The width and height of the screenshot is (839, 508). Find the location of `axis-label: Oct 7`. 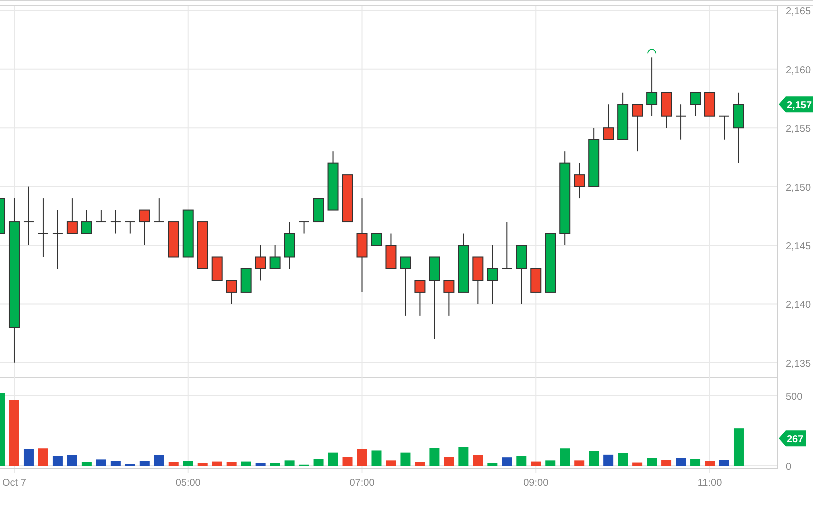

axis-label: Oct 7 is located at coordinates (14, 483).